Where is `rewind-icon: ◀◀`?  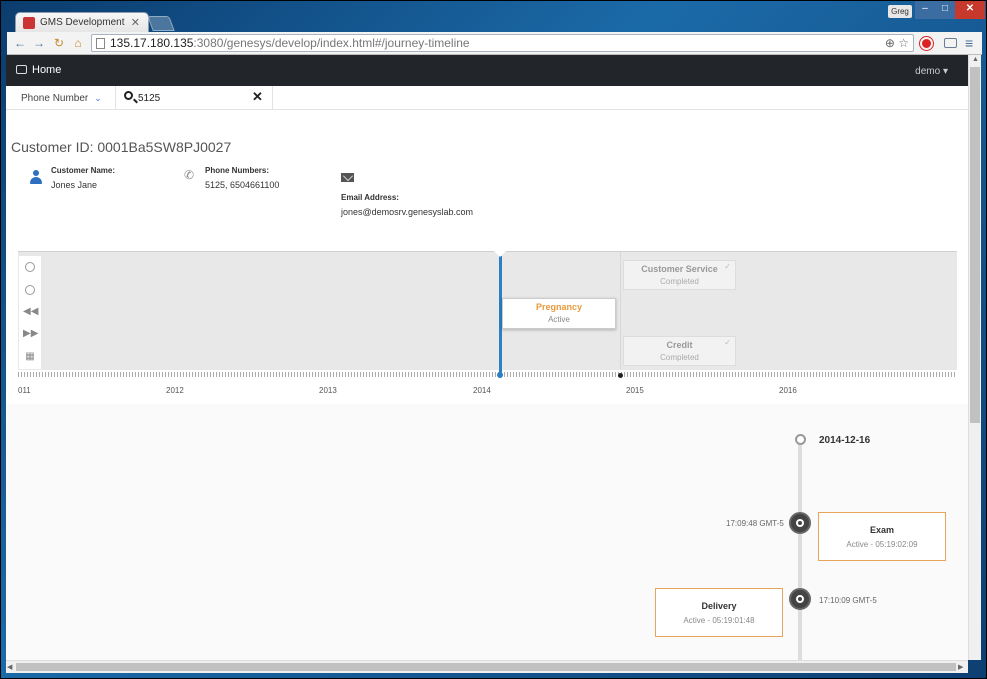 rewind-icon: ◀◀ is located at coordinates (30, 312).